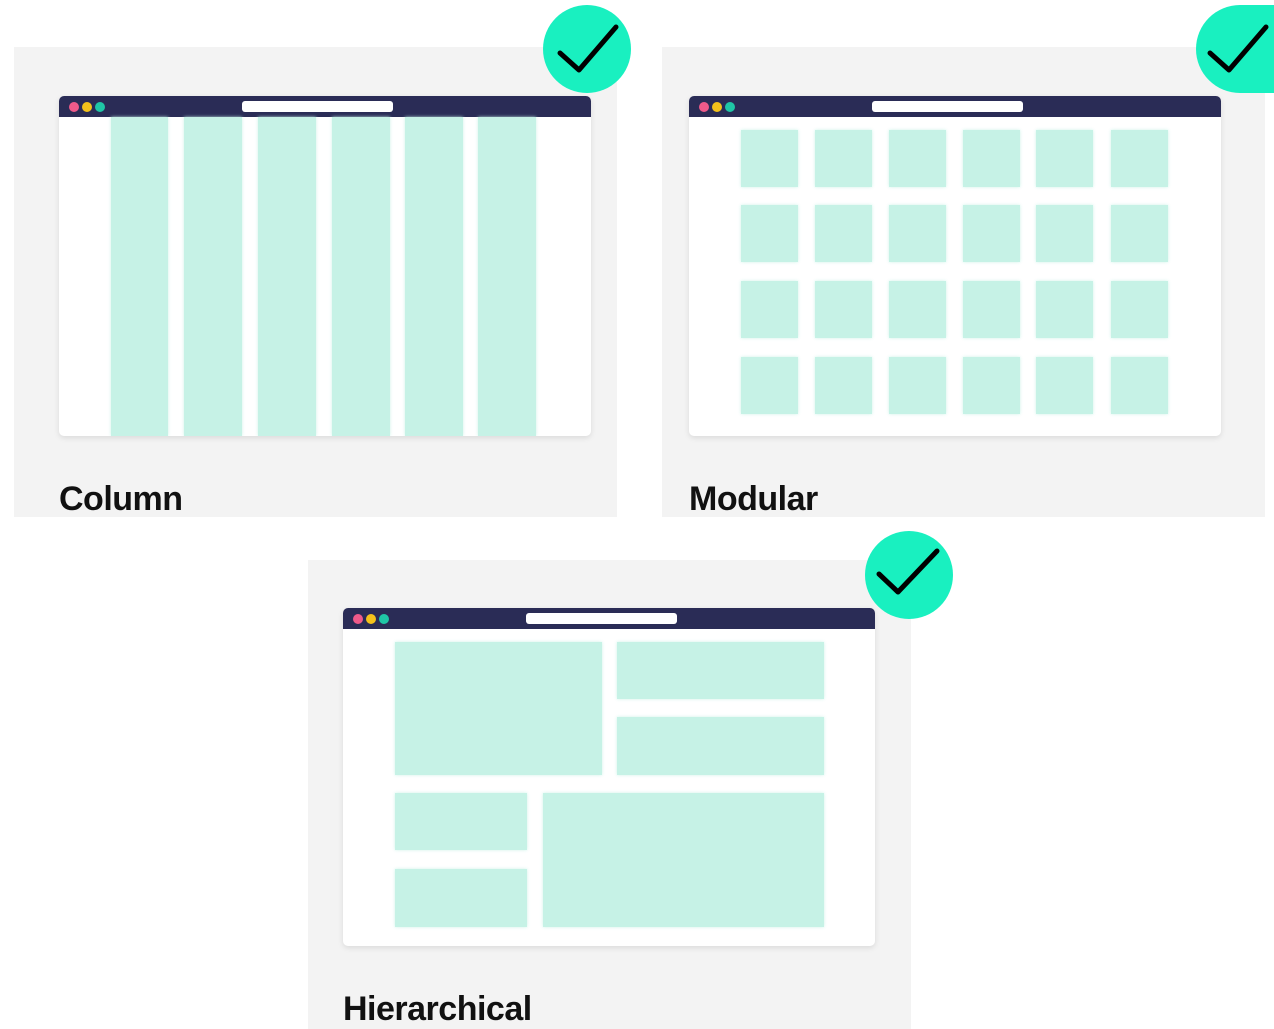 The width and height of the screenshot is (1274, 1029). Describe the element at coordinates (325, 266) in the screenshot. I see `browser-mockup-column` at that location.